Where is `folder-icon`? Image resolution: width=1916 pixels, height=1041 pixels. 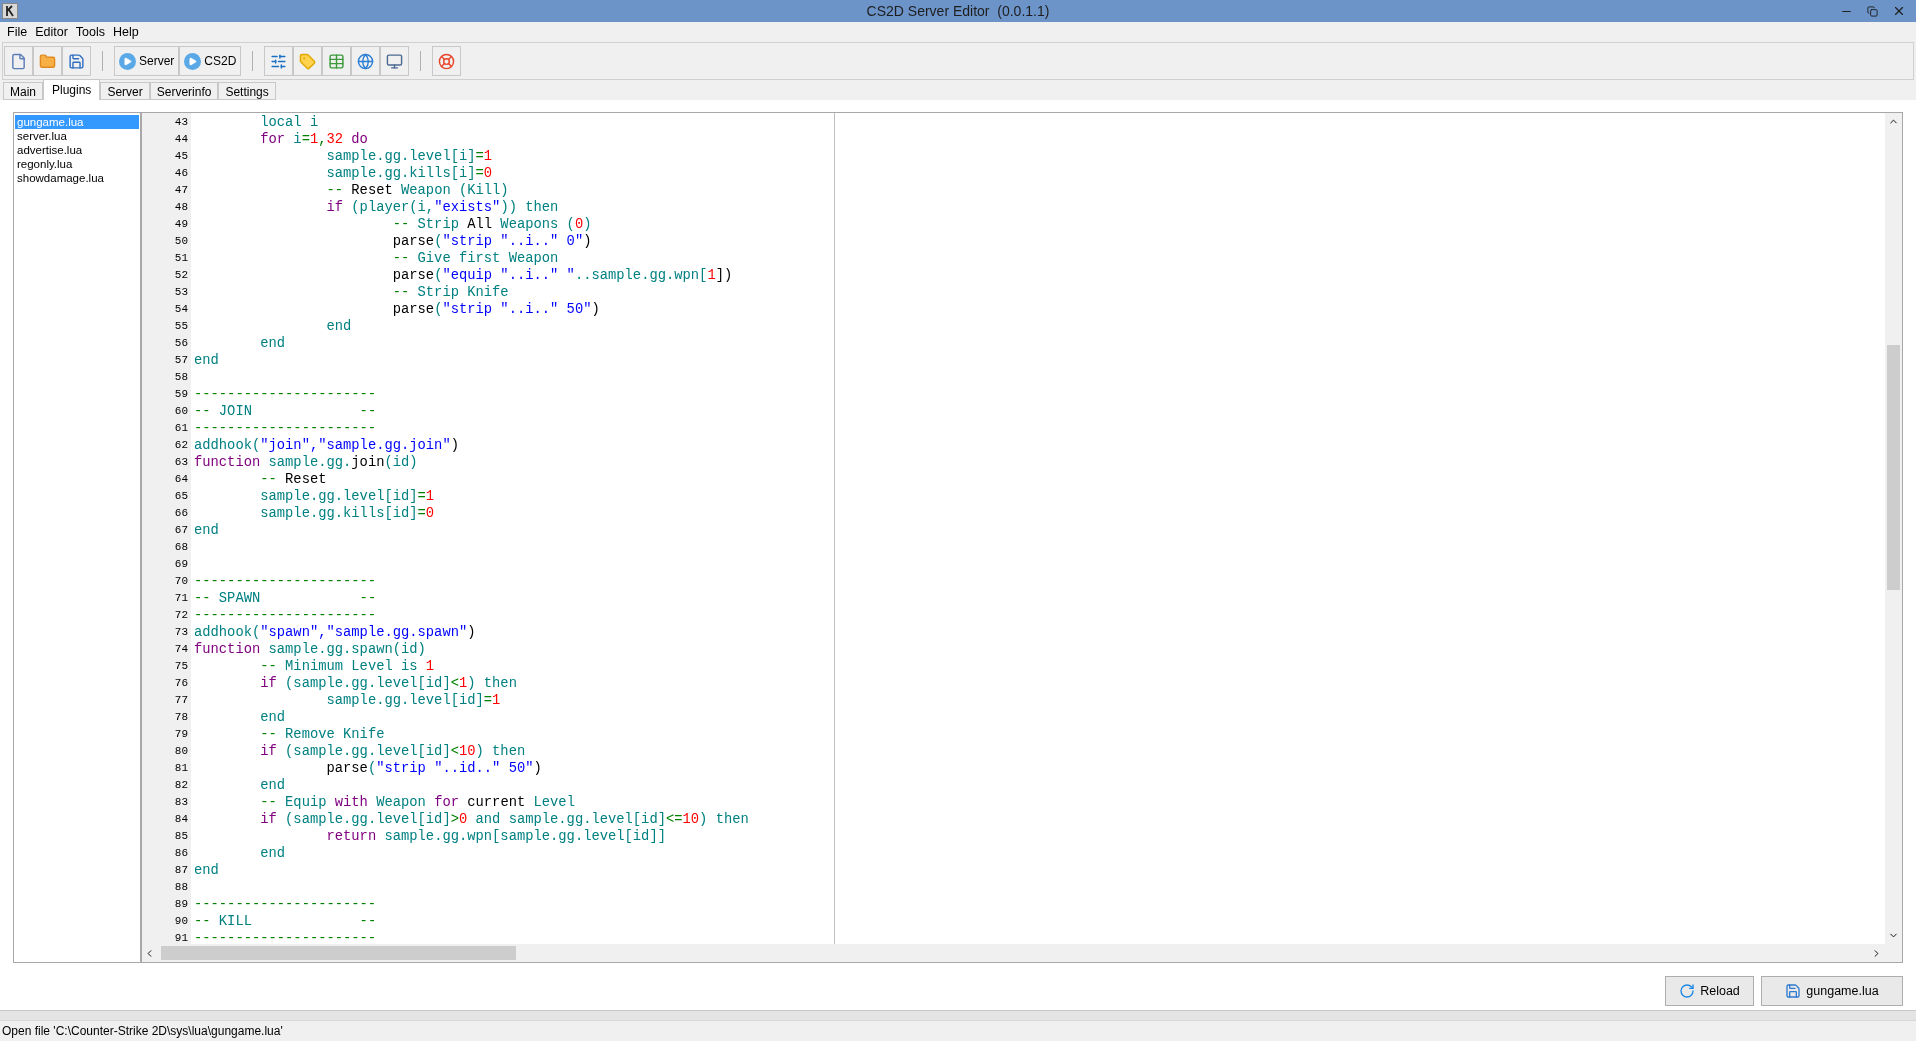 folder-icon is located at coordinates (47, 61).